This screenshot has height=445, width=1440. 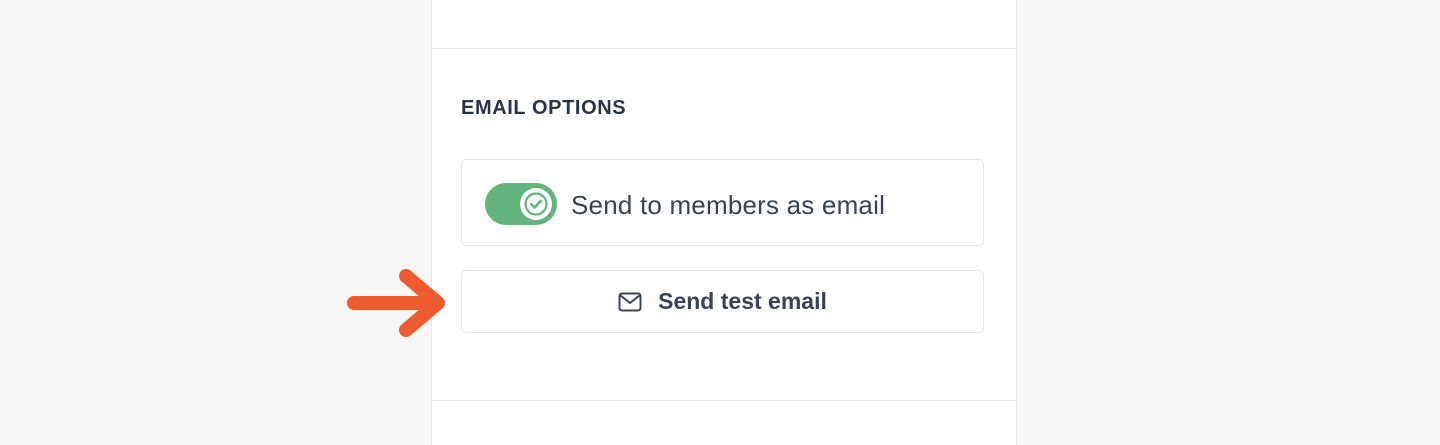 What do you see at coordinates (396, 303) in the screenshot?
I see `arrow-right-icon` at bounding box center [396, 303].